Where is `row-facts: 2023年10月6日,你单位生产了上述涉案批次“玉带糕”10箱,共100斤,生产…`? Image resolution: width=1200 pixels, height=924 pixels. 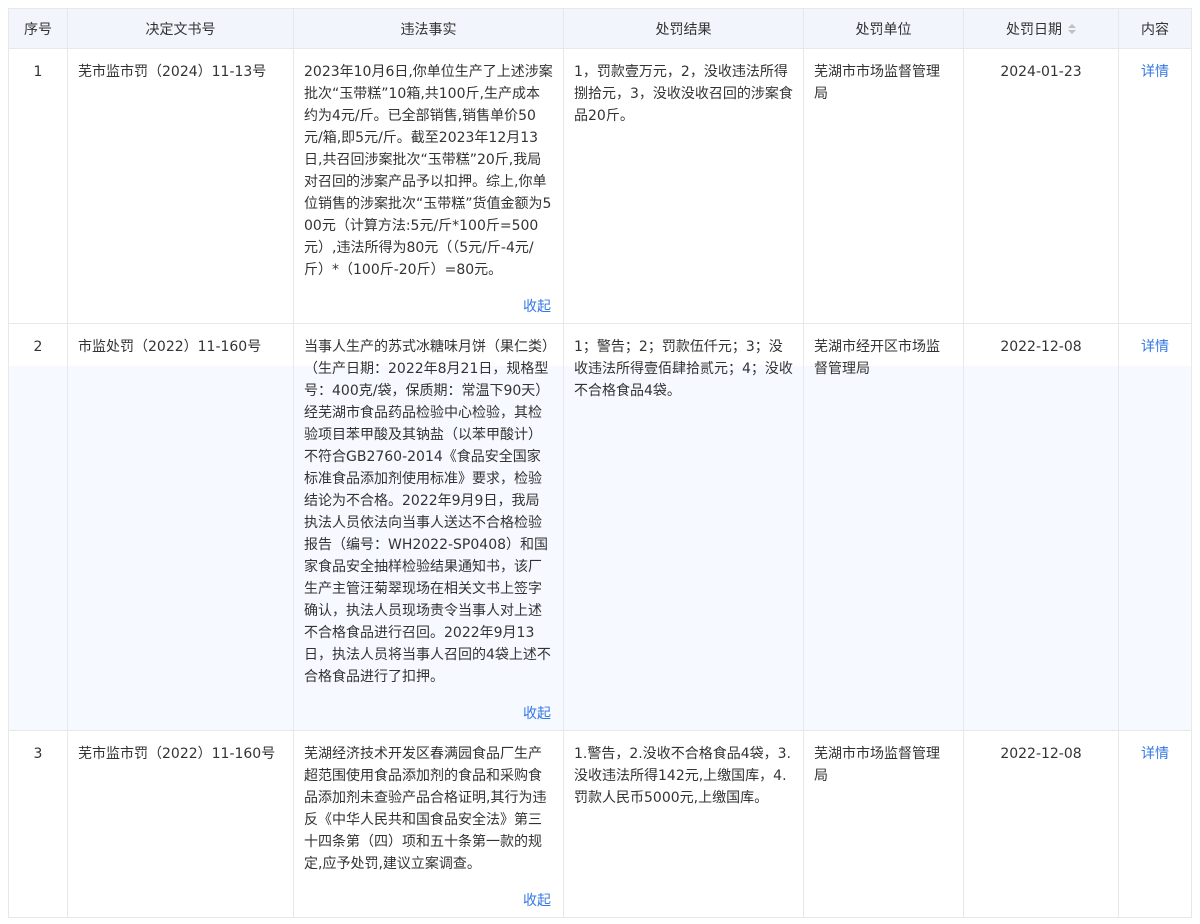
row-facts: 2023年10月6日,你单位生产了上述涉案批次“玉带糕”10箱,共100斤,生产… is located at coordinates (428, 171).